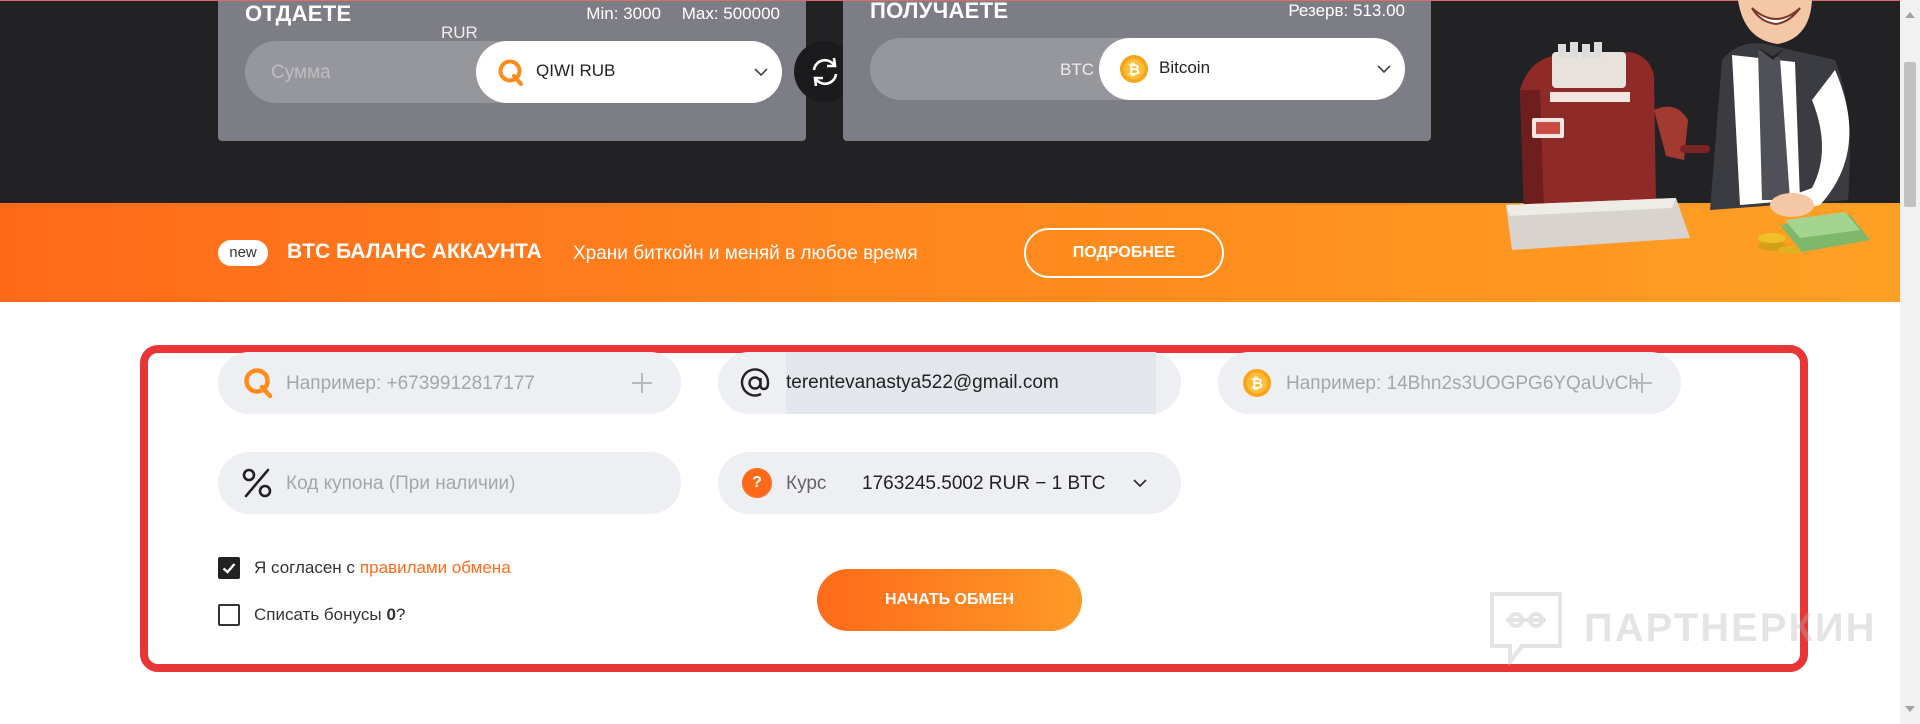 The image size is (1920, 724). What do you see at coordinates (304, 567) in the screenshot?
I see `agree-text: Я согласен с` at bounding box center [304, 567].